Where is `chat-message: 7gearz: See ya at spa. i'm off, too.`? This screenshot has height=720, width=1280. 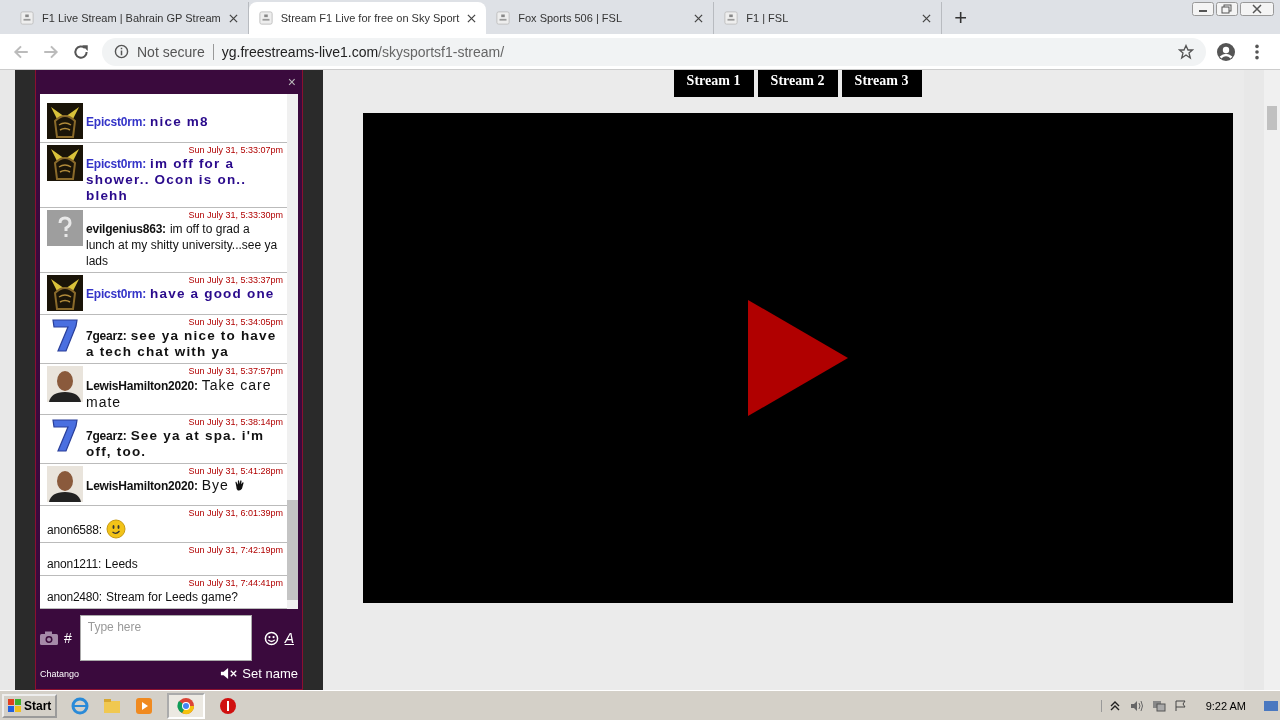 chat-message: 7gearz: See ya at spa. i'm off, too. is located at coordinates (176, 444).